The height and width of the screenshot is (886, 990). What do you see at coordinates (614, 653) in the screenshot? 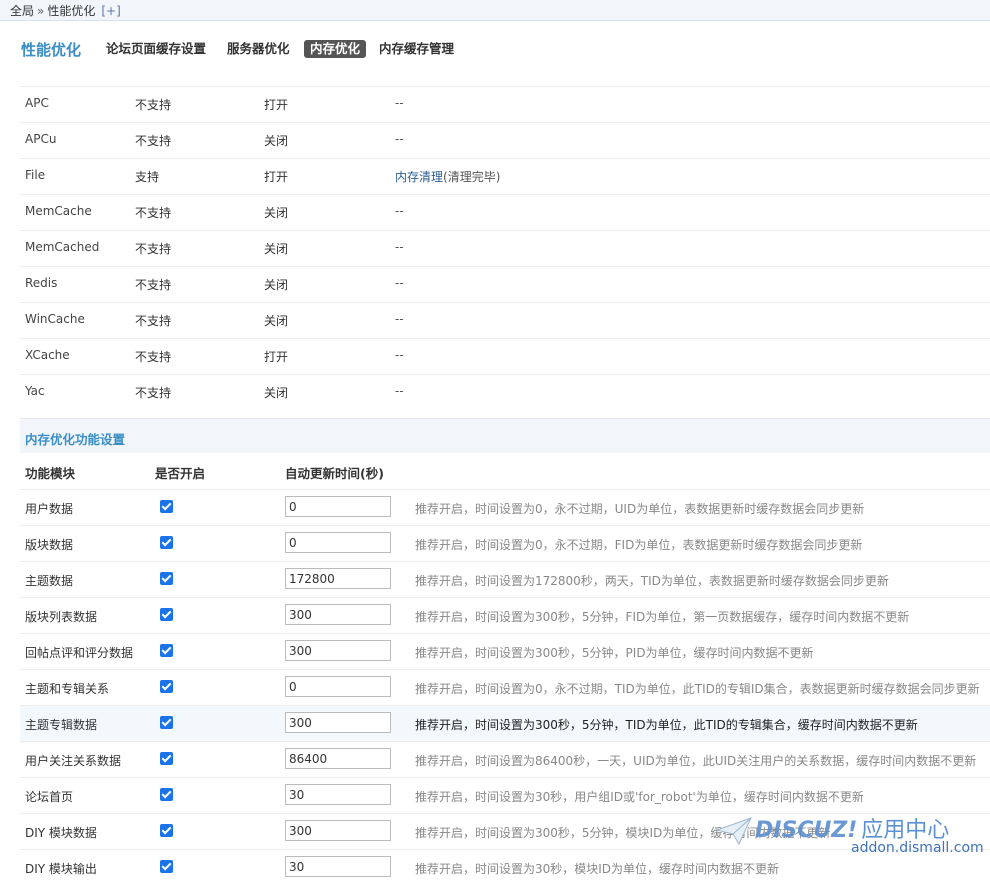
I see `module-description: 推荐开启，时间设置为300秒，5分钟，PID为单位，缓存时间内数据不更新` at bounding box center [614, 653].